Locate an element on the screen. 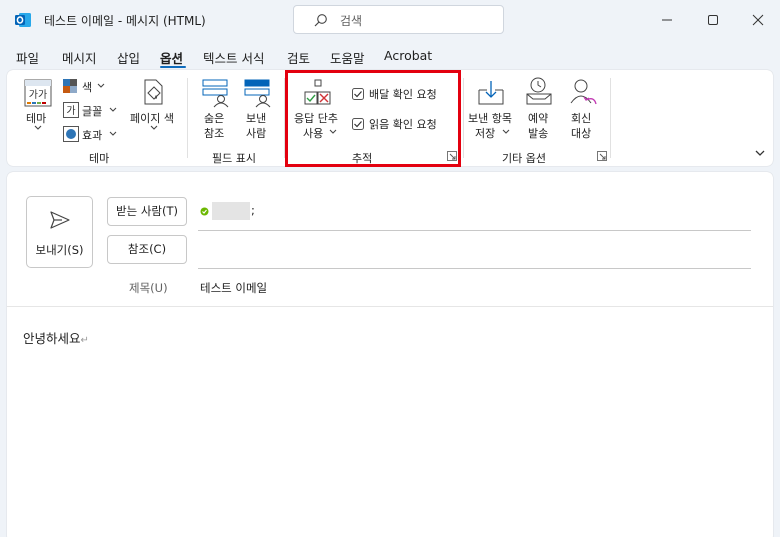  tab-message: 메시지 is located at coordinates (79, 57).